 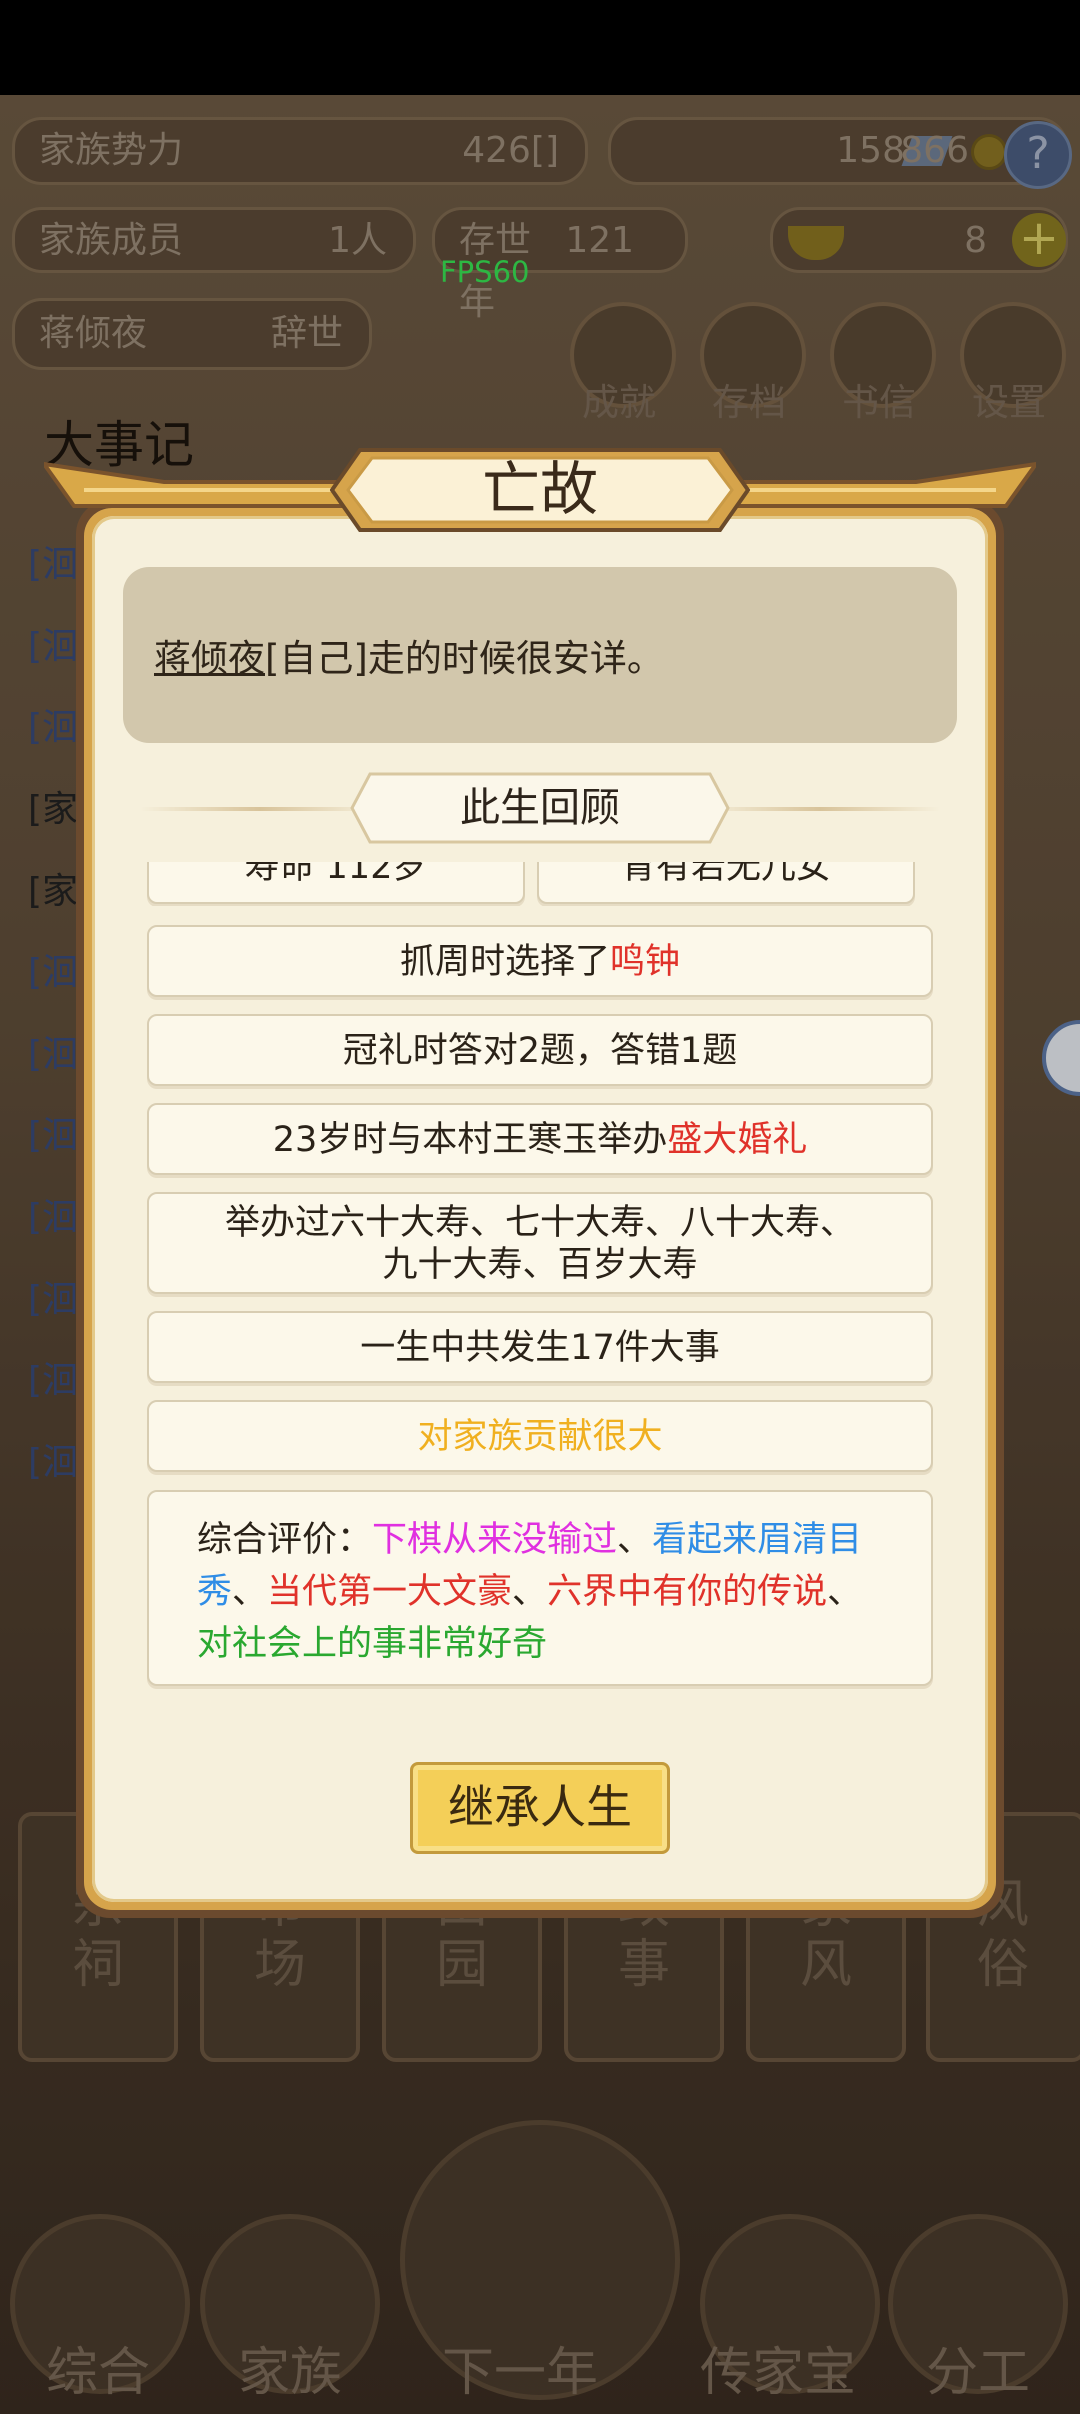 I want to click on events-row: 一生中共发生17件大事, so click(x=540, y=1347).